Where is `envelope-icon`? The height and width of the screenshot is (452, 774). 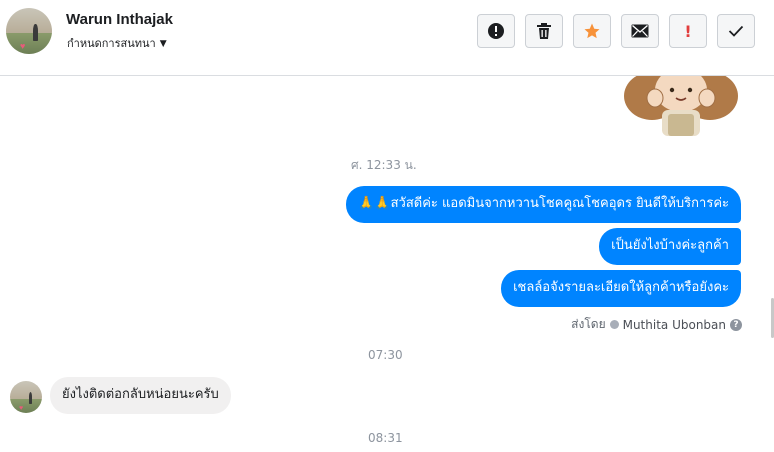 envelope-icon is located at coordinates (640, 31).